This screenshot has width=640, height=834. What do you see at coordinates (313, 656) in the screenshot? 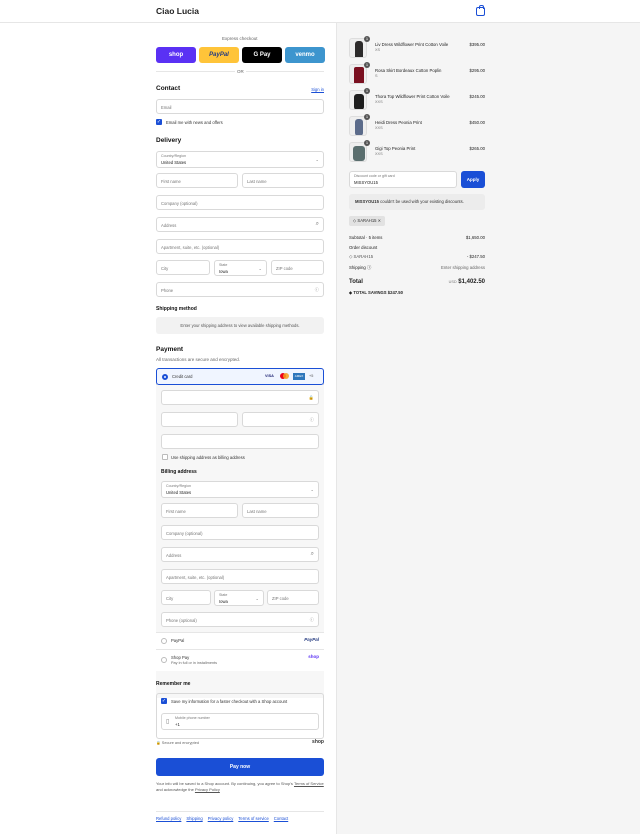
I see `shop-pay-logo: shop` at bounding box center [313, 656].